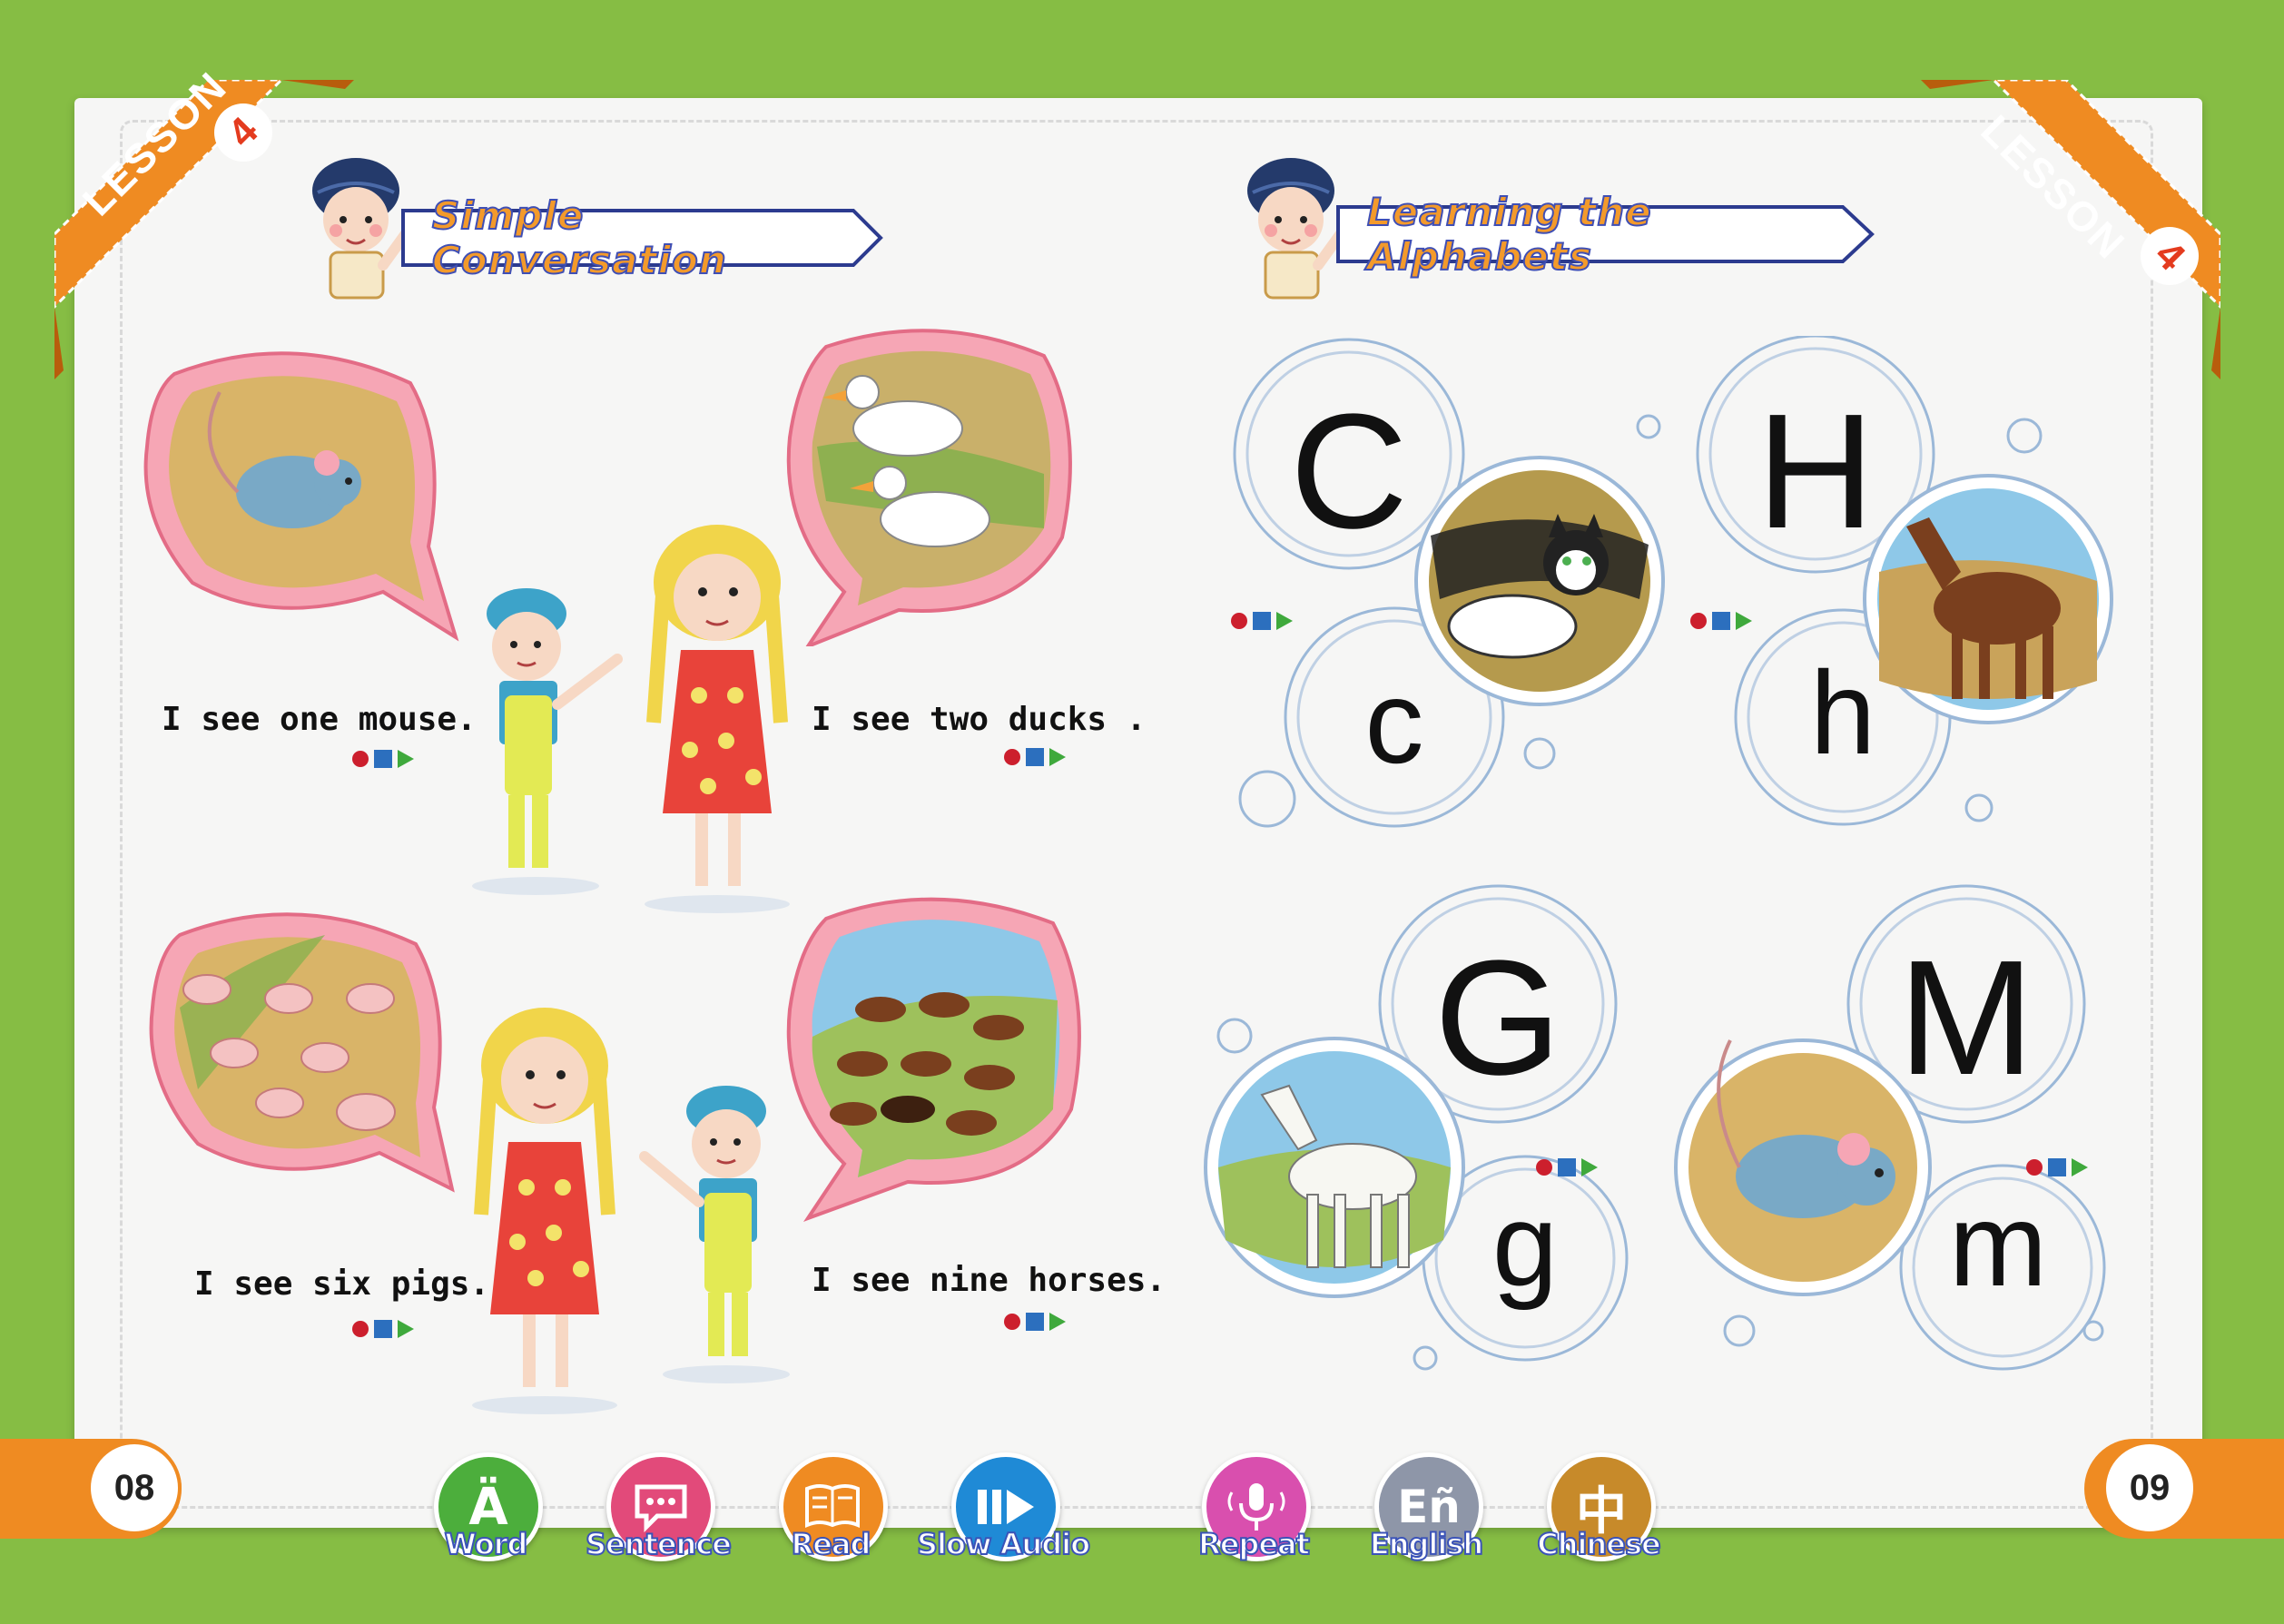 This screenshot has width=2284, height=1624. I want to click on lowercase-letter: h, so click(1842, 712).